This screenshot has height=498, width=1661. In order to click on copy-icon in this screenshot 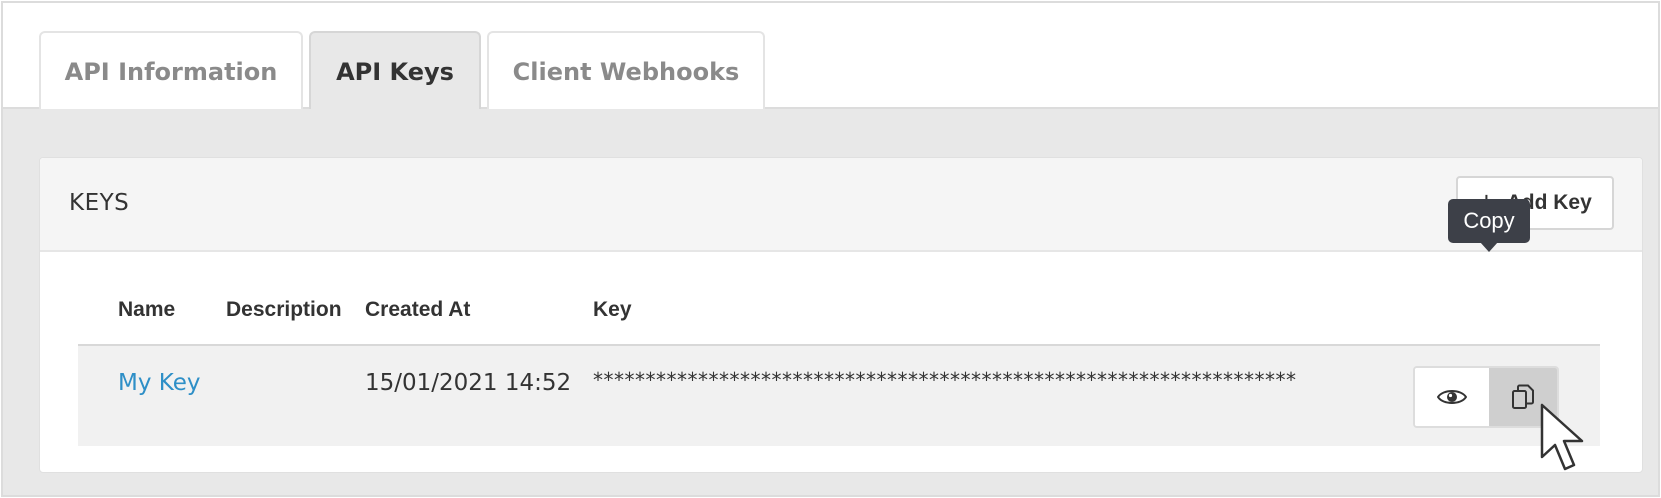, I will do `click(1522, 396)`.